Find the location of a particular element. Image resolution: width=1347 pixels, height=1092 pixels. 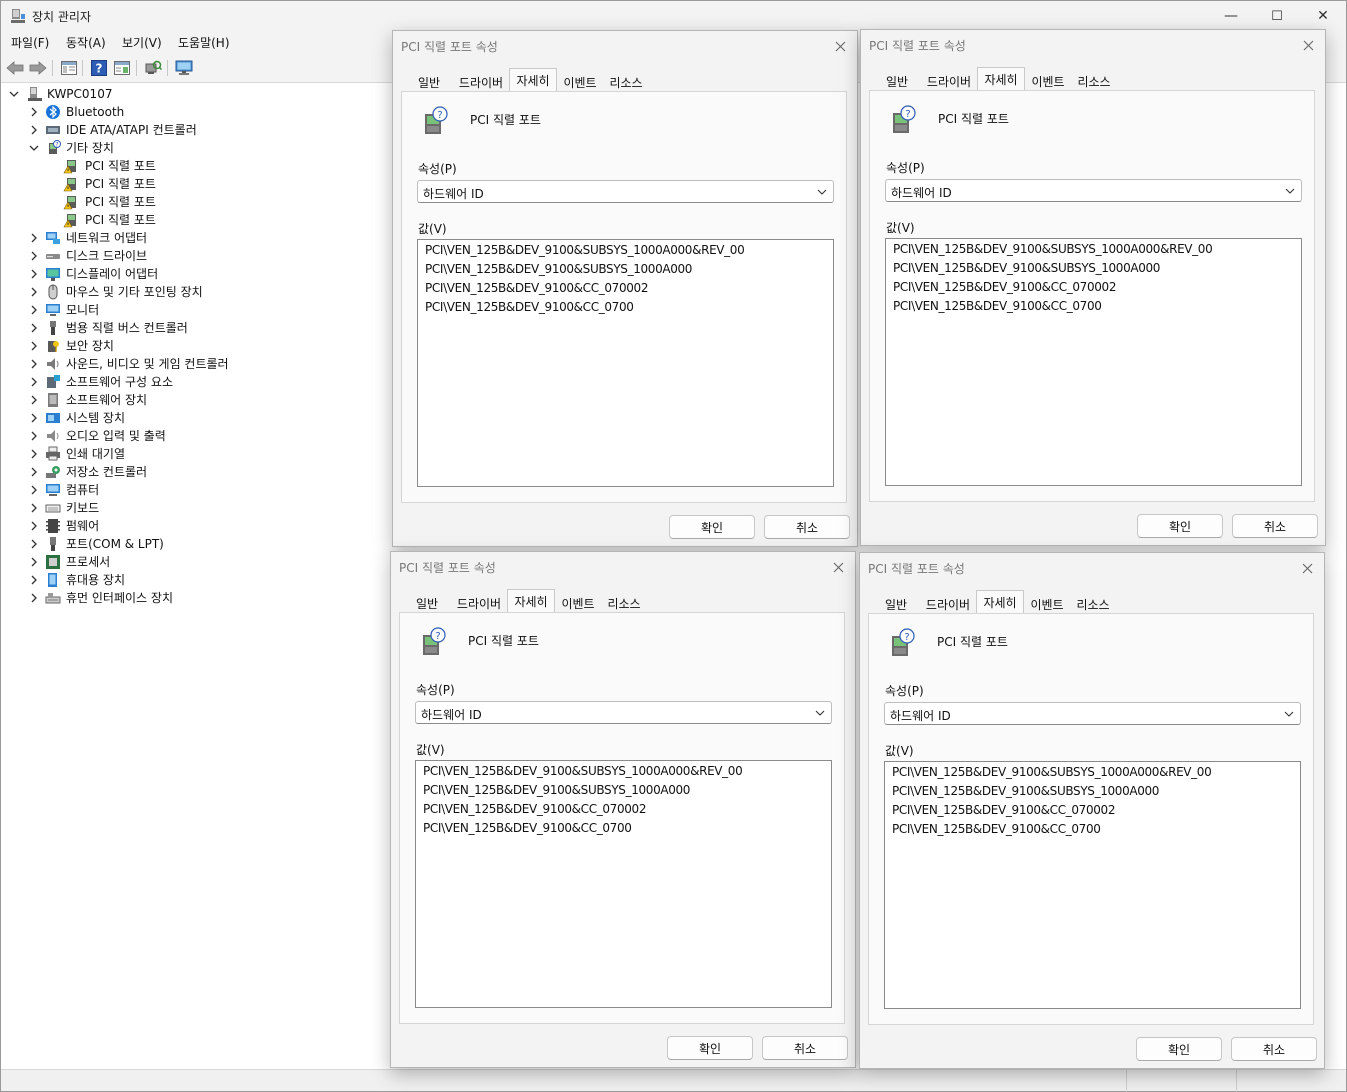

tree-category-processor: 프로세서 is located at coordinates (191, 562).